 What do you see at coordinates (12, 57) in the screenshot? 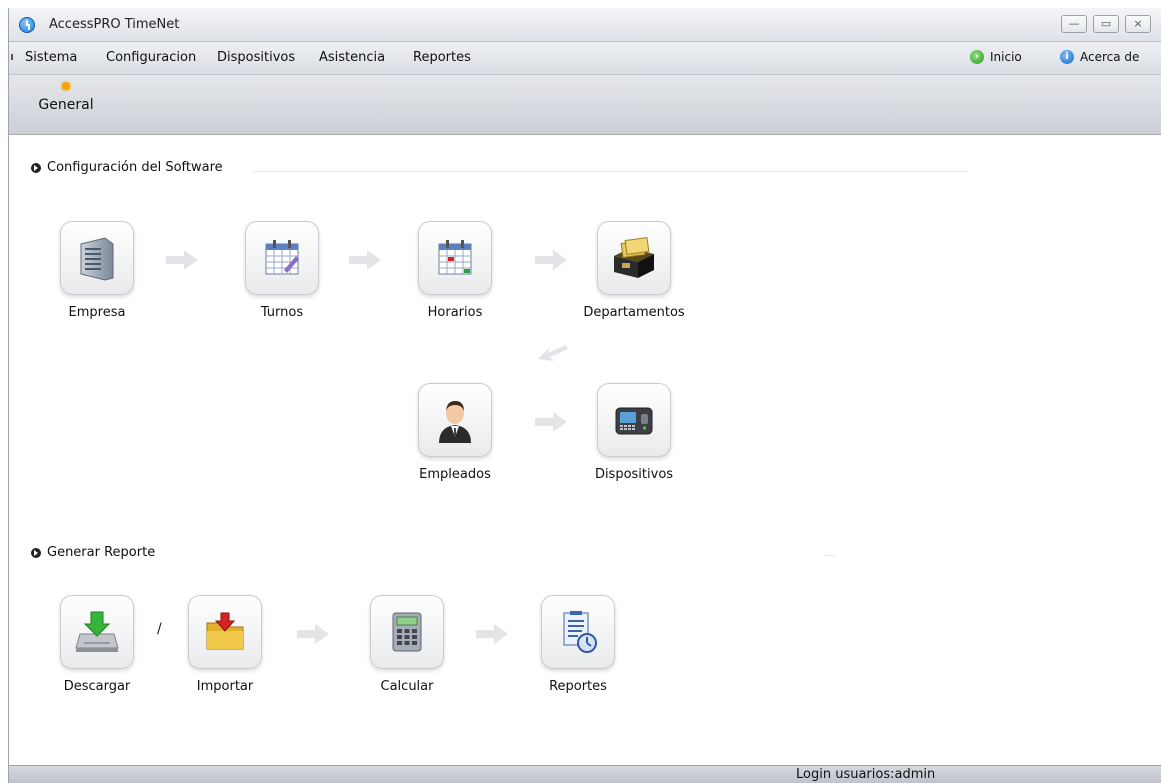
I see `menu-edge-mark` at bounding box center [12, 57].